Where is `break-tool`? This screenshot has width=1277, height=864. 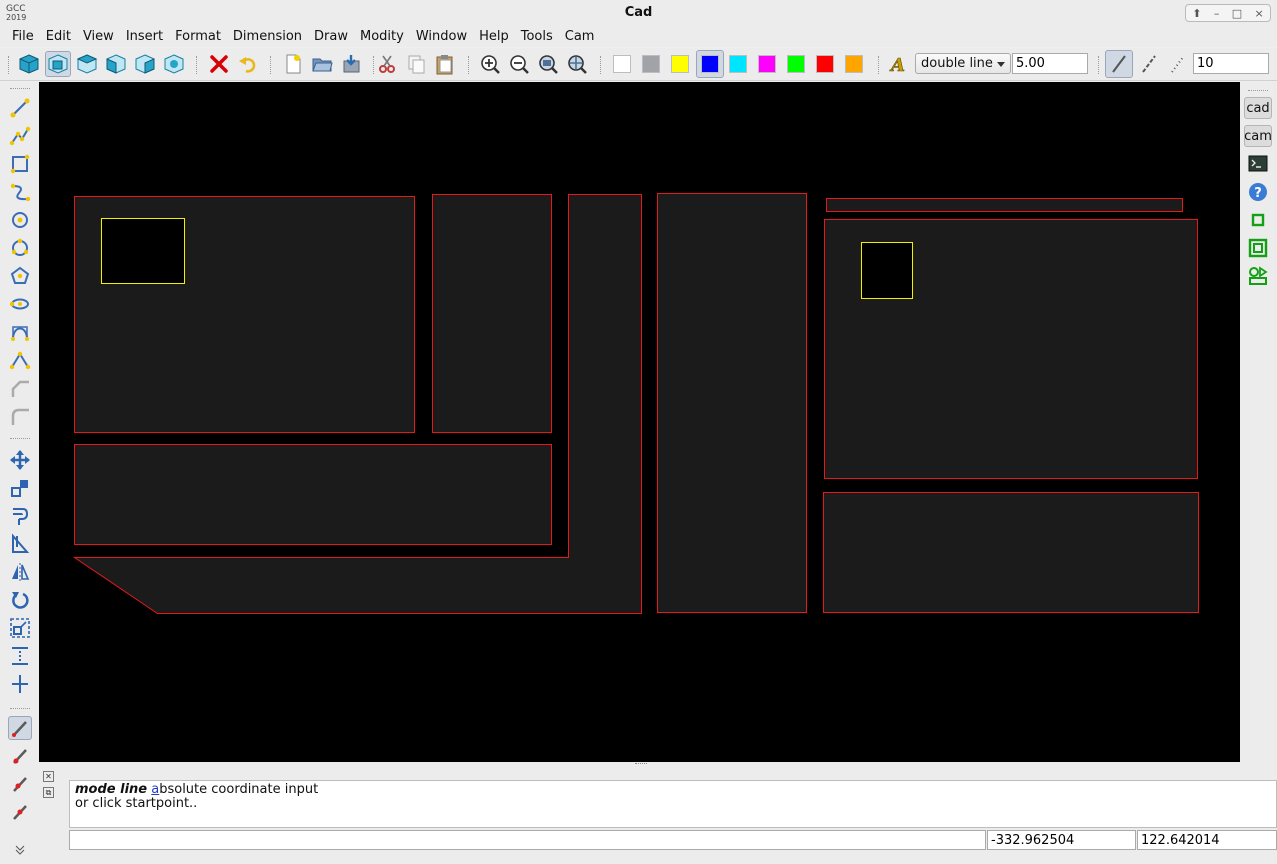 break-tool is located at coordinates (20, 656).